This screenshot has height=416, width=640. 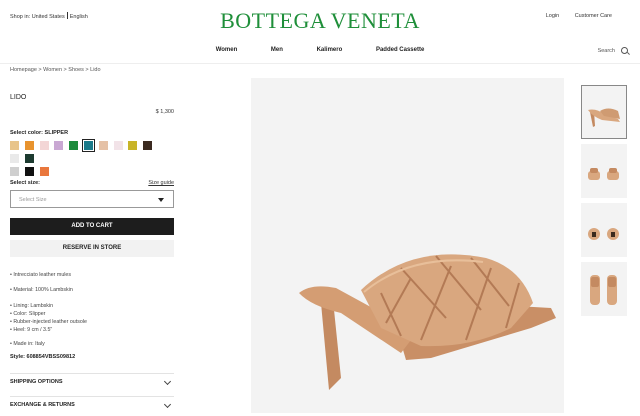 What do you see at coordinates (227, 50) in the screenshot?
I see `nav-women: Women` at bounding box center [227, 50].